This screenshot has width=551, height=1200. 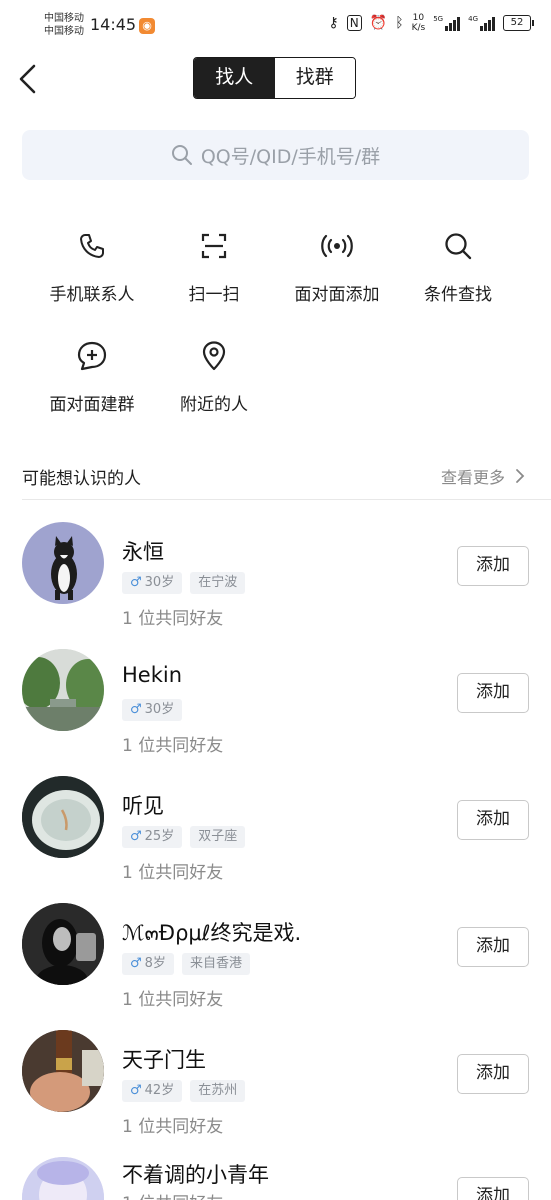 I want to click on see-more-label: 查看更多, so click(x=472, y=477).